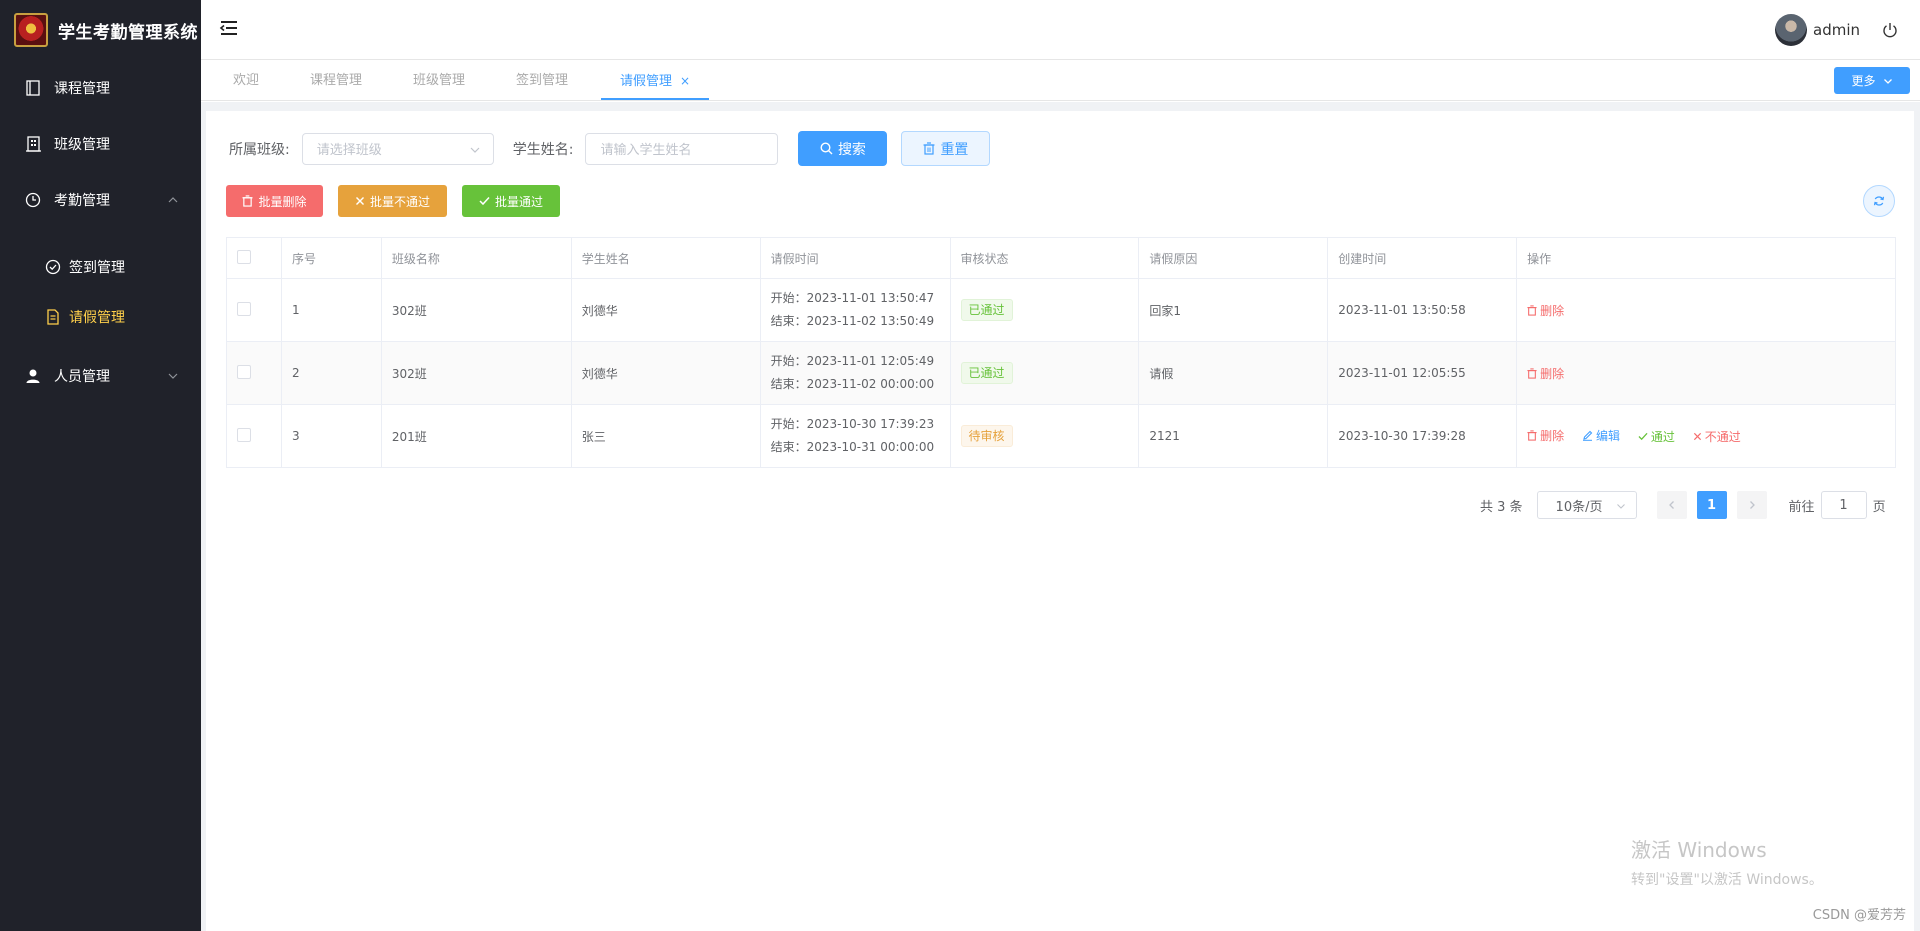  I want to click on csdn-watermark: CSDN @爱芳芳, so click(1859, 915).